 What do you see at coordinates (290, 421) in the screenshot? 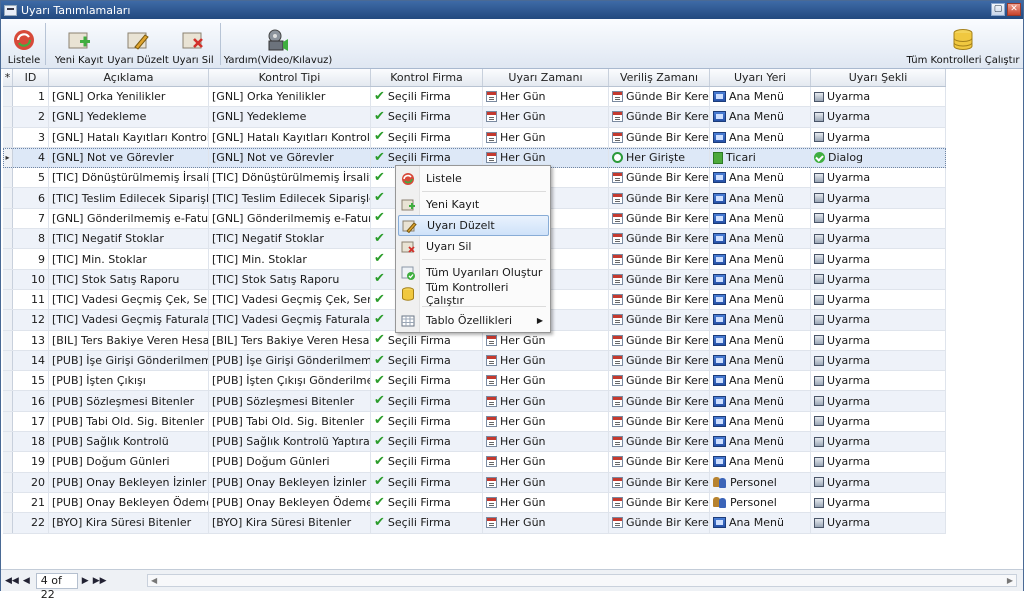
I see `cell-kontrol-tipi: [PUB] Tabi Old. Sig. Bitenler` at bounding box center [290, 421].